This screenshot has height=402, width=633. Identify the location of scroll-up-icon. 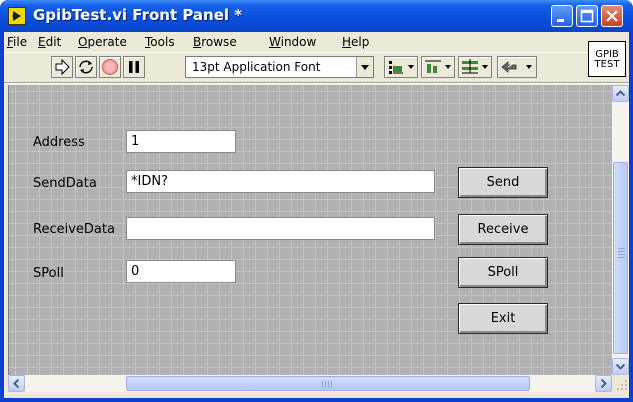
(620, 93).